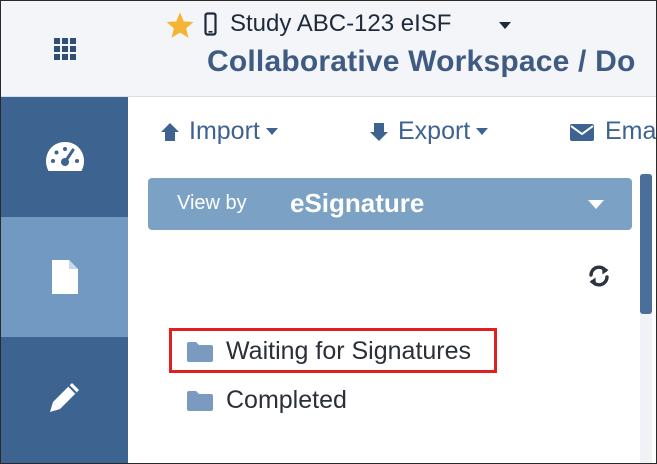 Image resolution: width=657 pixels, height=464 pixels. What do you see at coordinates (434, 131) in the screenshot?
I see `export-label: Export` at bounding box center [434, 131].